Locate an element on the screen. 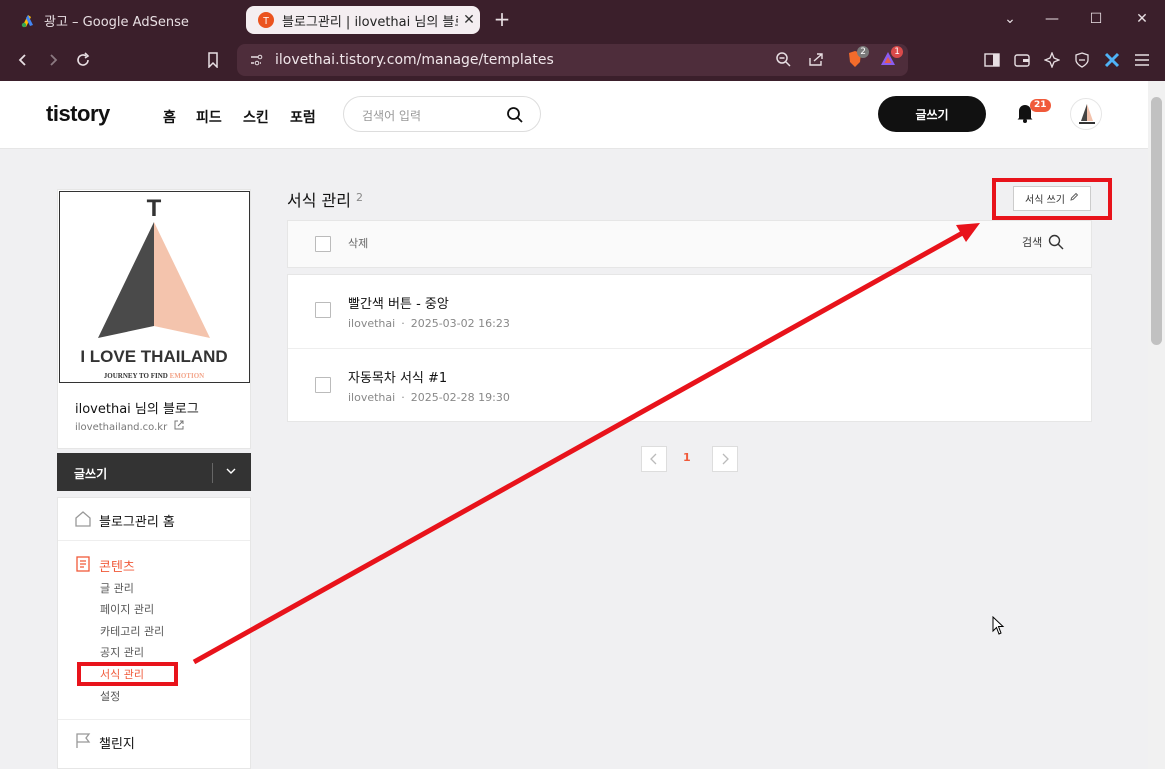 The image size is (1165, 769). search-placeholder: 검색어 입력 is located at coordinates (392, 116).